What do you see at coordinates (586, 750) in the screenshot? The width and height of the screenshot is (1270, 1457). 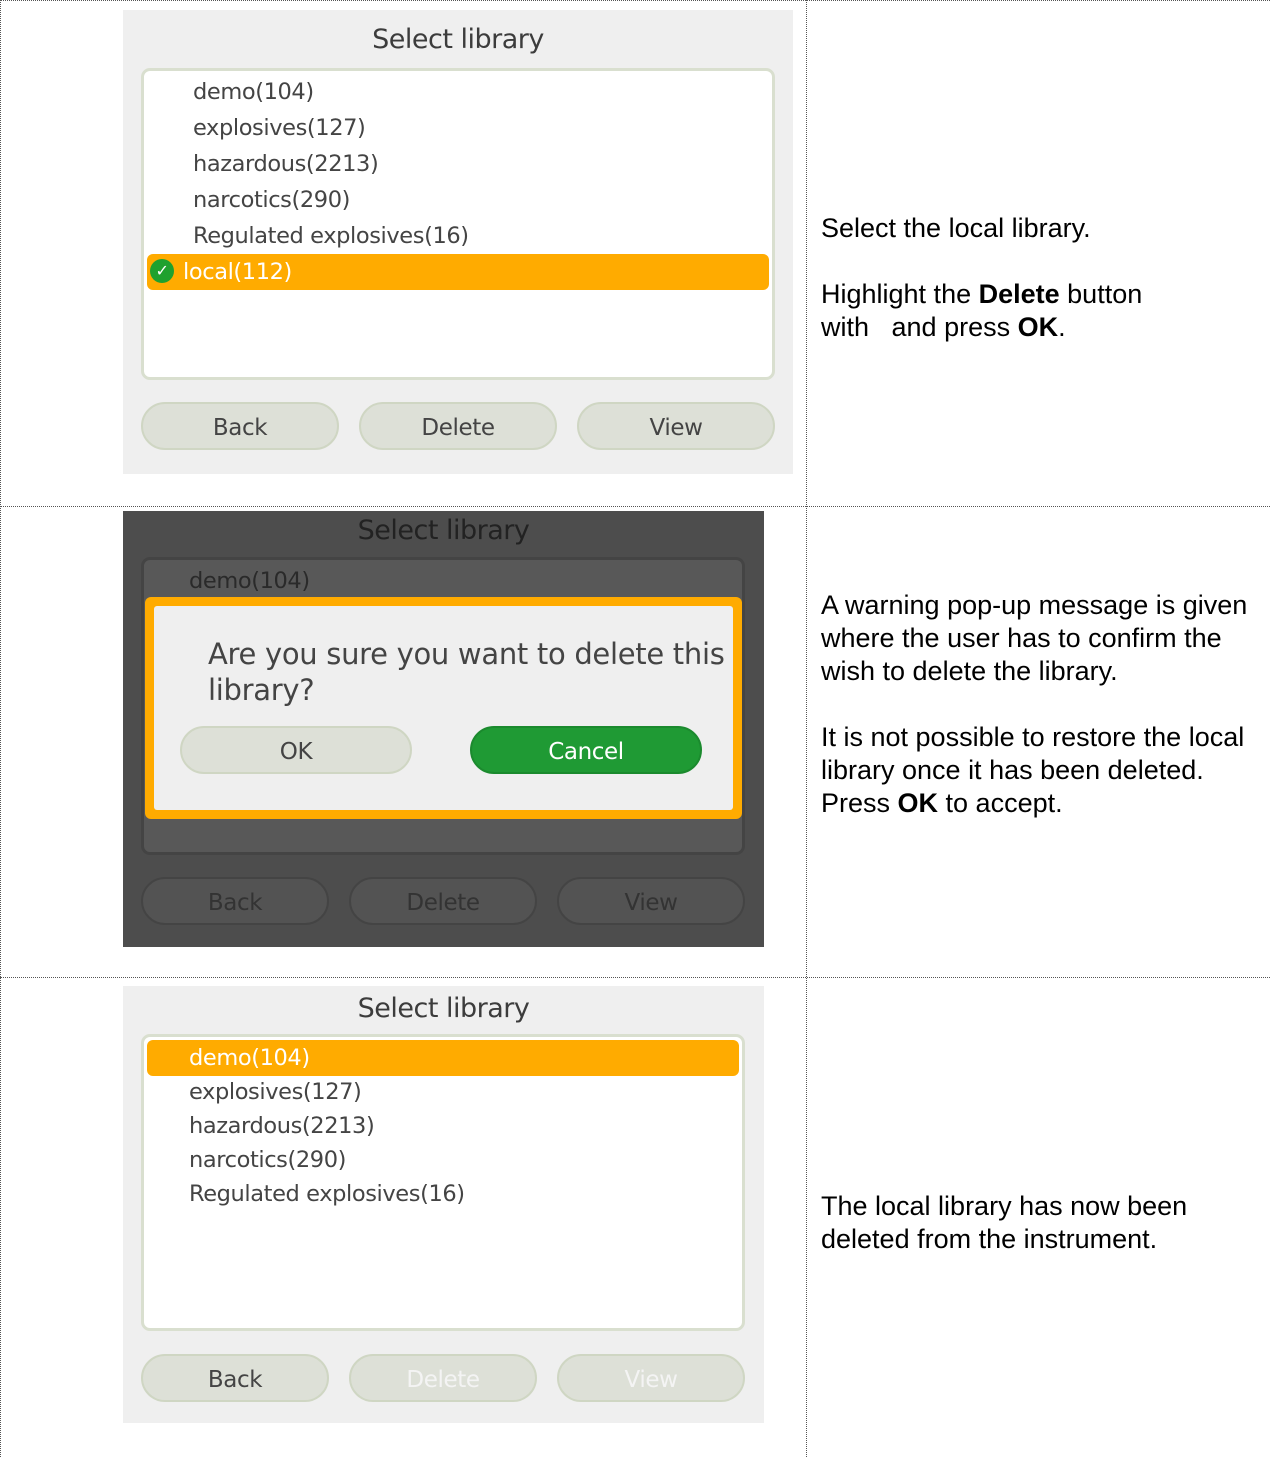 I see `cancel-button: Cancel` at bounding box center [586, 750].